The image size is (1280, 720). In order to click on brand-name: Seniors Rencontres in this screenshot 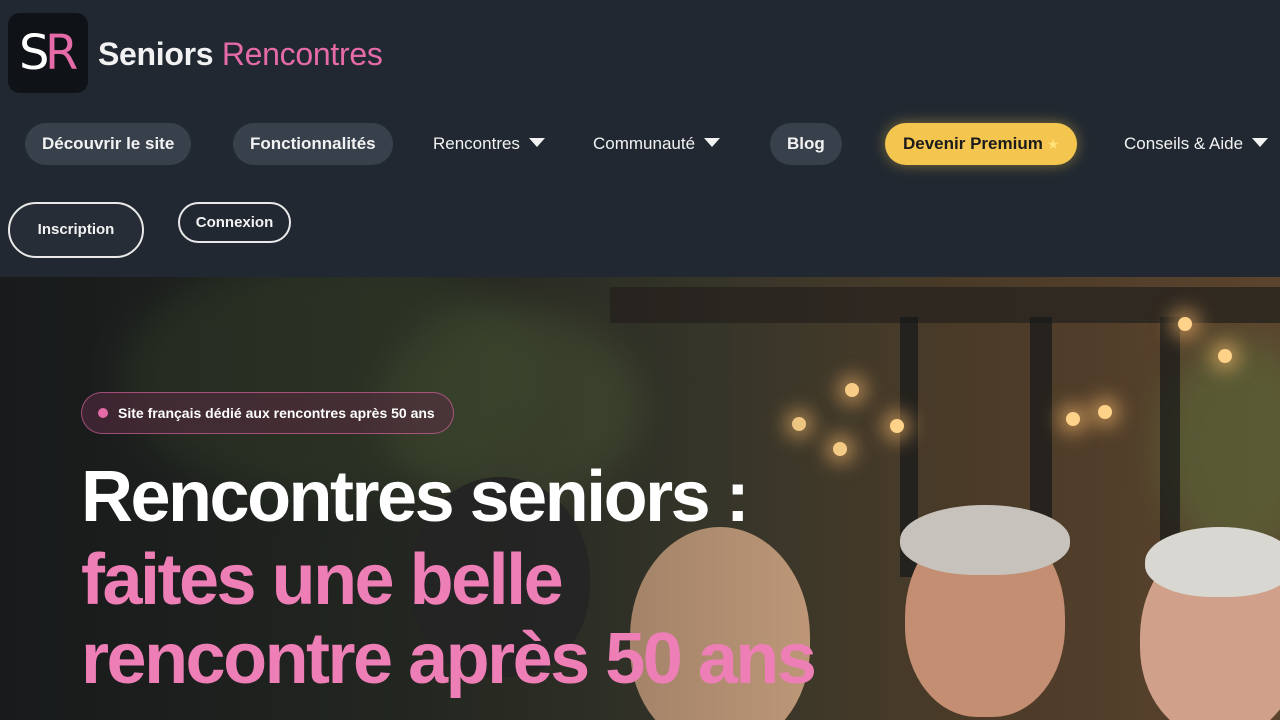, I will do `click(240, 54)`.